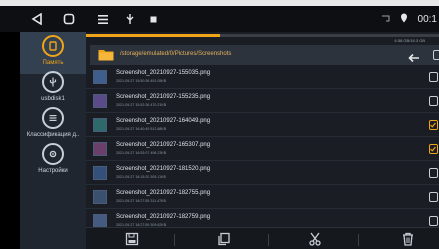 The width and height of the screenshot is (439, 249). What do you see at coordinates (176, 54) in the screenshot?
I see `current-path: /storage/emulated/0/Pictures/Screenshots` at bounding box center [176, 54].